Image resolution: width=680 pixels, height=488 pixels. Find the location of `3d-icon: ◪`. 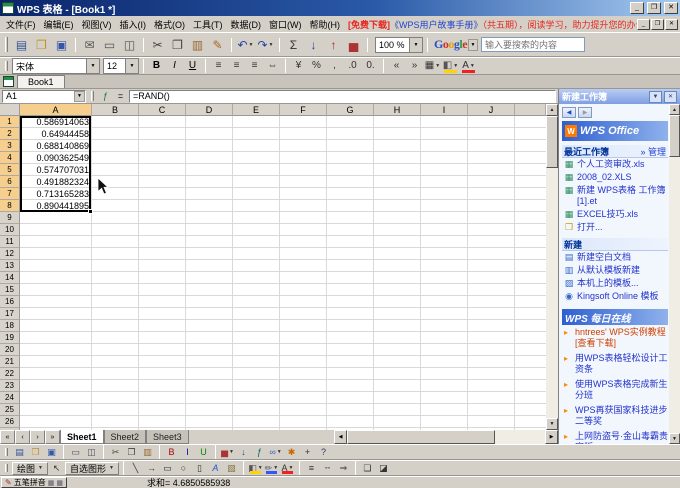

3d-icon: ◪ is located at coordinates (383, 468).